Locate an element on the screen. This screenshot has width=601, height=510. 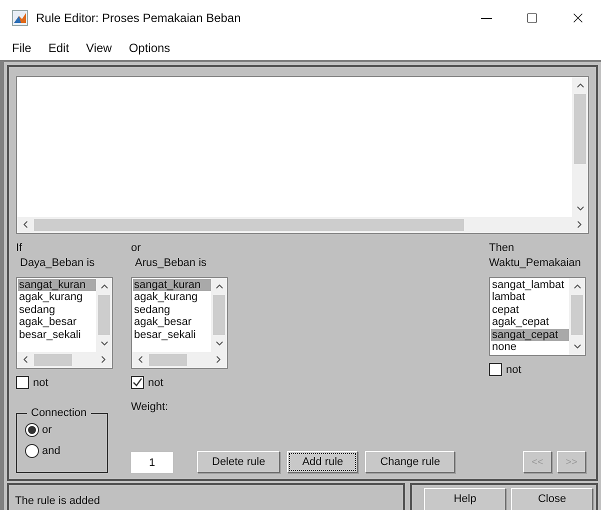
app-logo-icon is located at coordinates (20, 18).